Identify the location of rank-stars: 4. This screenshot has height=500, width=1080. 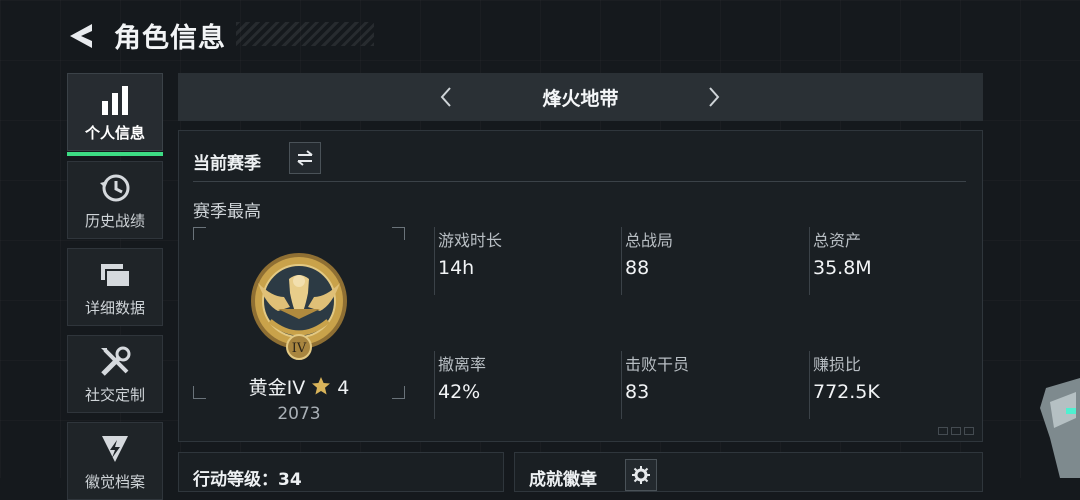
(343, 388).